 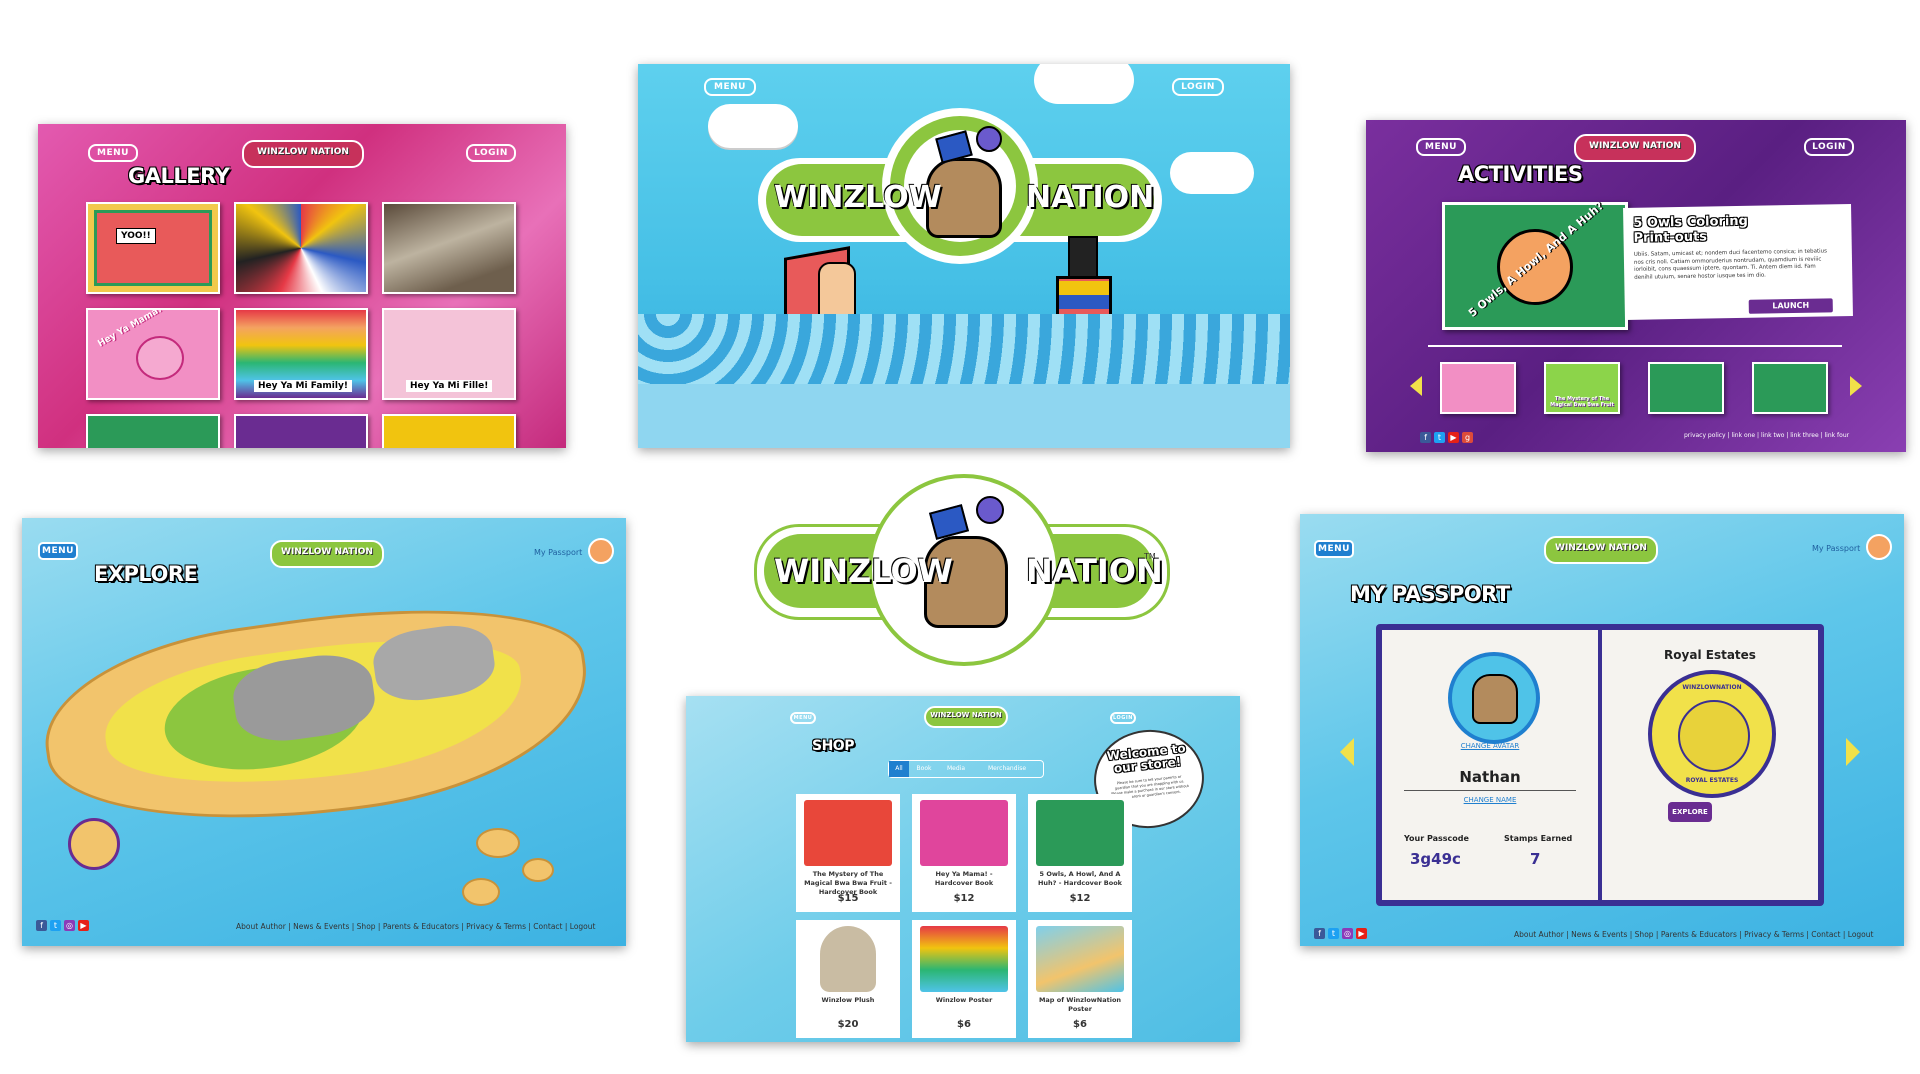 I want to click on cloud, so click(x=1212, y=173).